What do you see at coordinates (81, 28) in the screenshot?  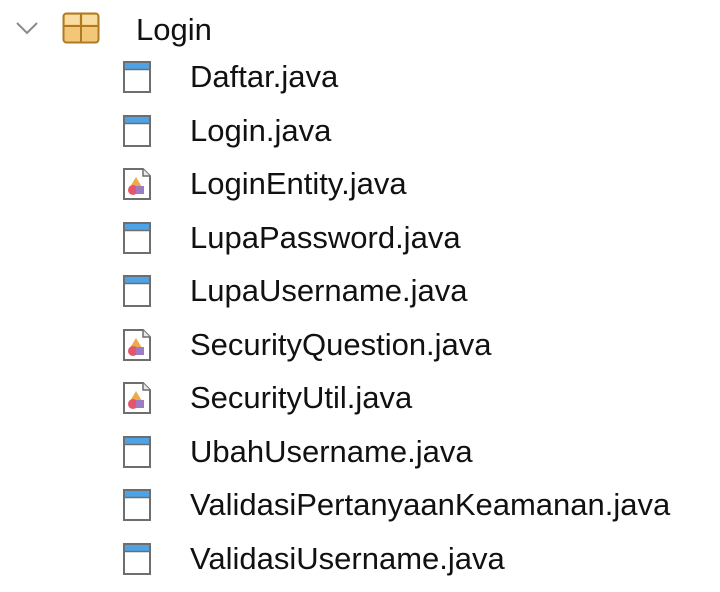 I see `package-icon` at bounding box center [81, 28].